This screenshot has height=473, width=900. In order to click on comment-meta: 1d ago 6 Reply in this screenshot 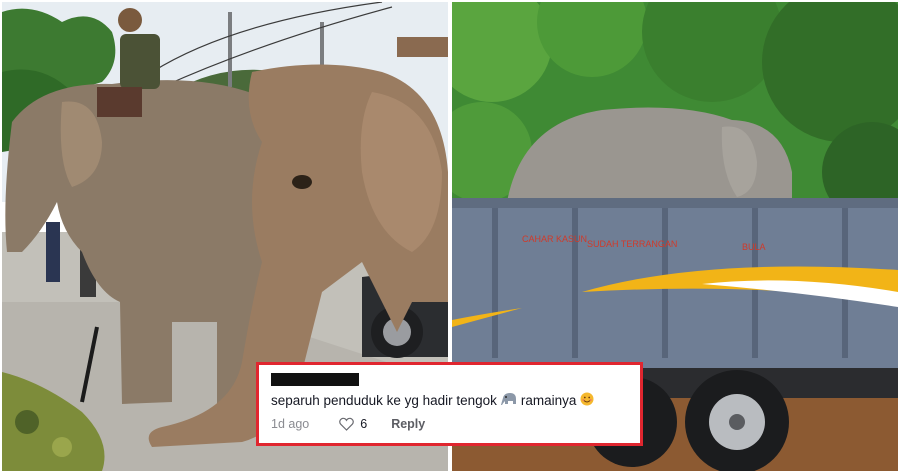, I will do `click(449, 424)`.